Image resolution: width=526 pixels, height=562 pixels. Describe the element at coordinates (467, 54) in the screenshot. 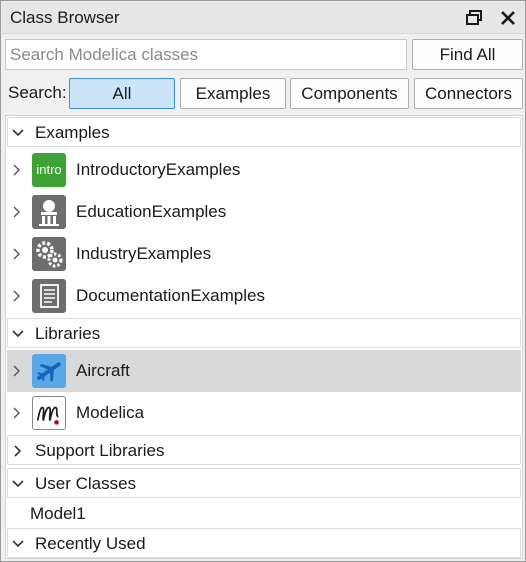

I see `find-all-button: Find All` at that location.